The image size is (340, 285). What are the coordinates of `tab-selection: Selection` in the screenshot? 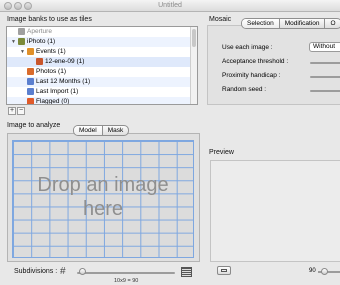 It's located at (261, 23).